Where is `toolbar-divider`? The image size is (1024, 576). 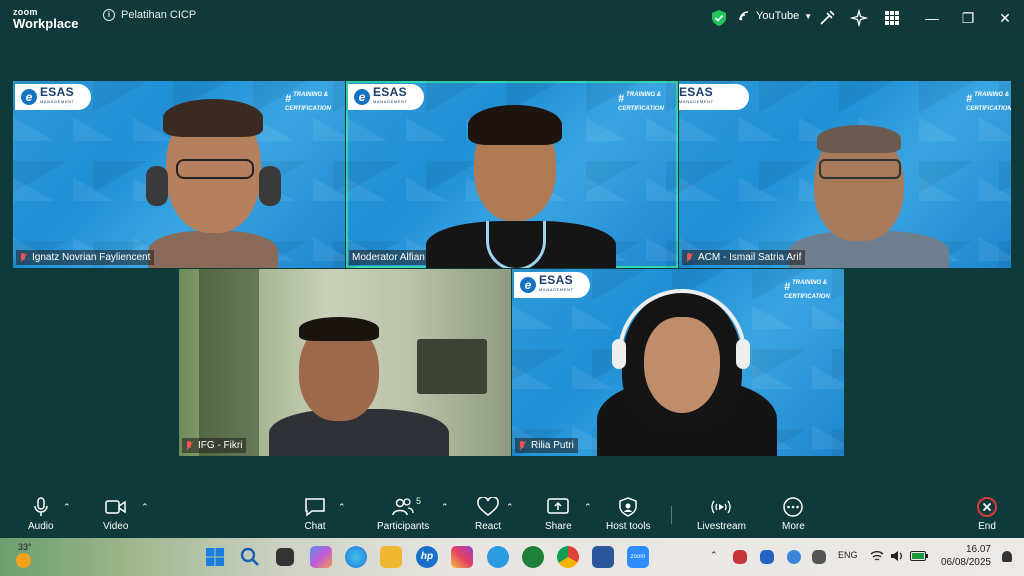 toolbar-divider is located at coordinates (671, 515).